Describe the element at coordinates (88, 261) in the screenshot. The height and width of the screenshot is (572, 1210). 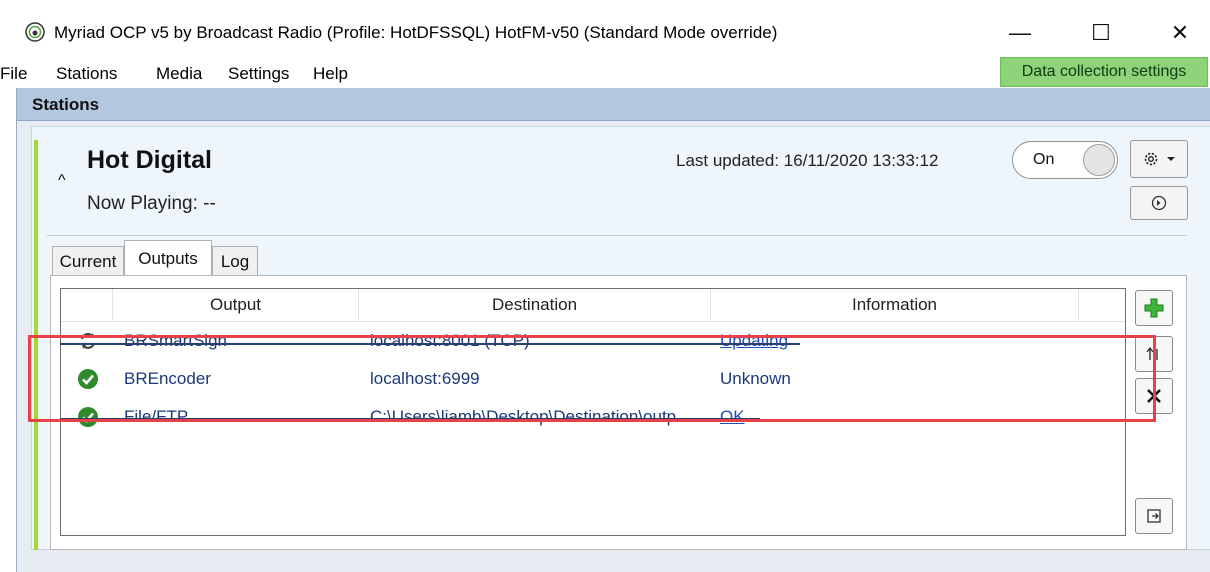
I see `tab-current: Current` at that location.